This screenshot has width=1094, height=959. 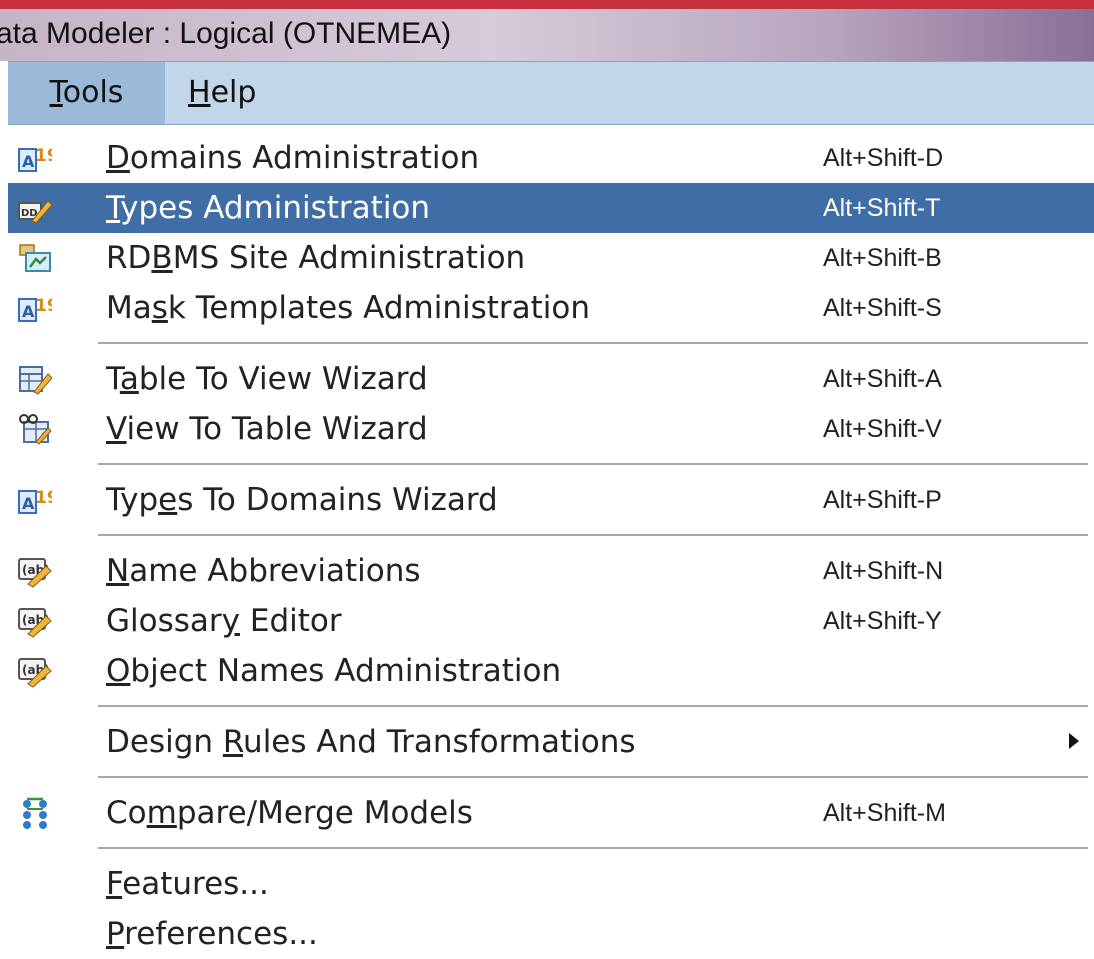 What do you see at coordinates (267, 379) in the screenshot?
I see `menu-item-label: Table To View Wizard` at bounding box center [267, 379].